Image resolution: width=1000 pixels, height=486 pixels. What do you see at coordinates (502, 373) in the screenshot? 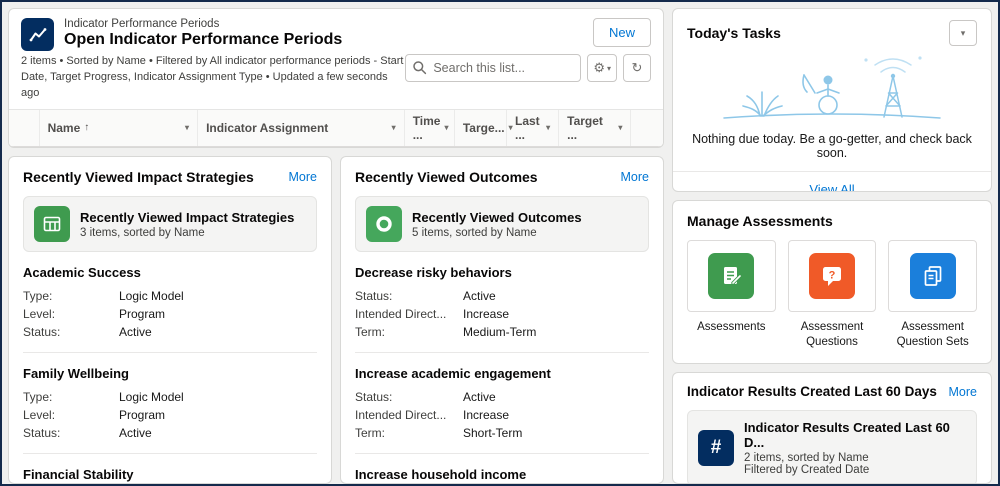
I see `record-name: Increase academic engagement` at bounding box center [502, 373].